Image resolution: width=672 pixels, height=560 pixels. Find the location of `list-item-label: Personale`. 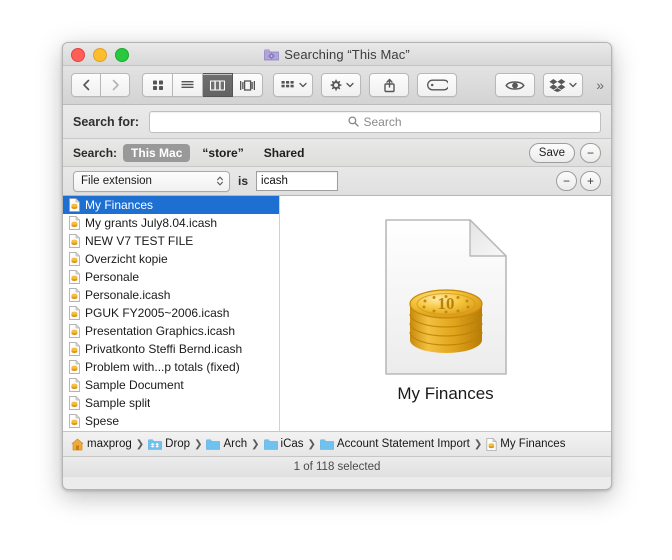

list-item-label: Personale is located at coordinates (112, 277).